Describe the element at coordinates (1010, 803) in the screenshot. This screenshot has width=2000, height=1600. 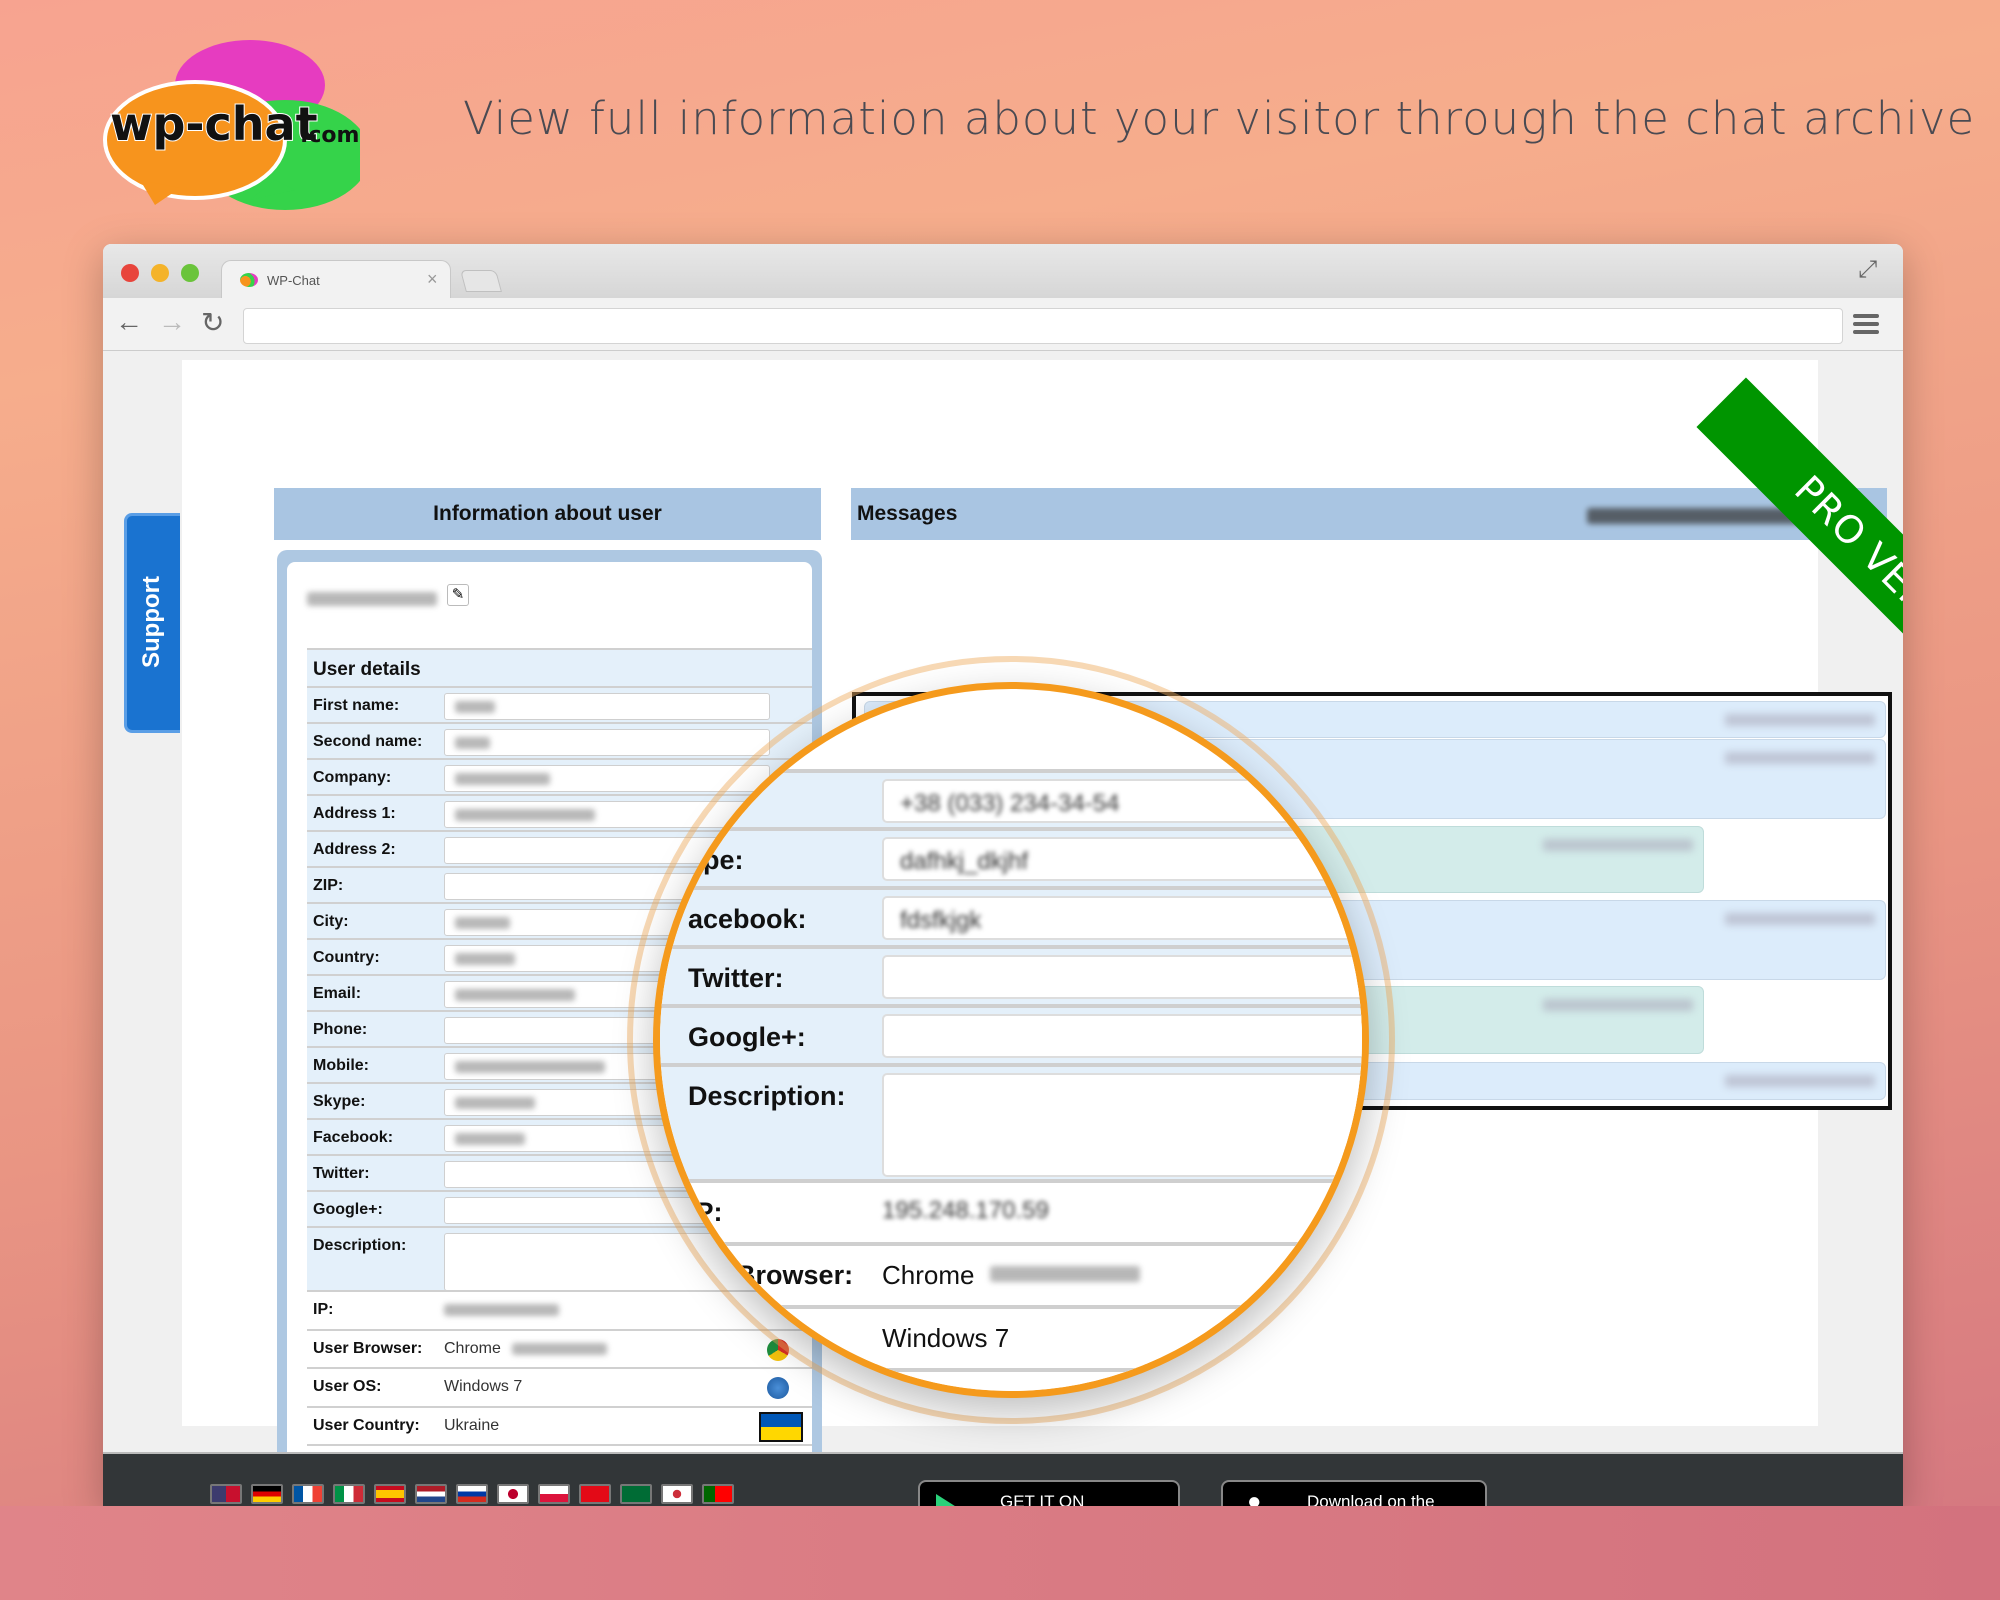
I see `magnified-value: +38 (033) 234-34-54` at that location.